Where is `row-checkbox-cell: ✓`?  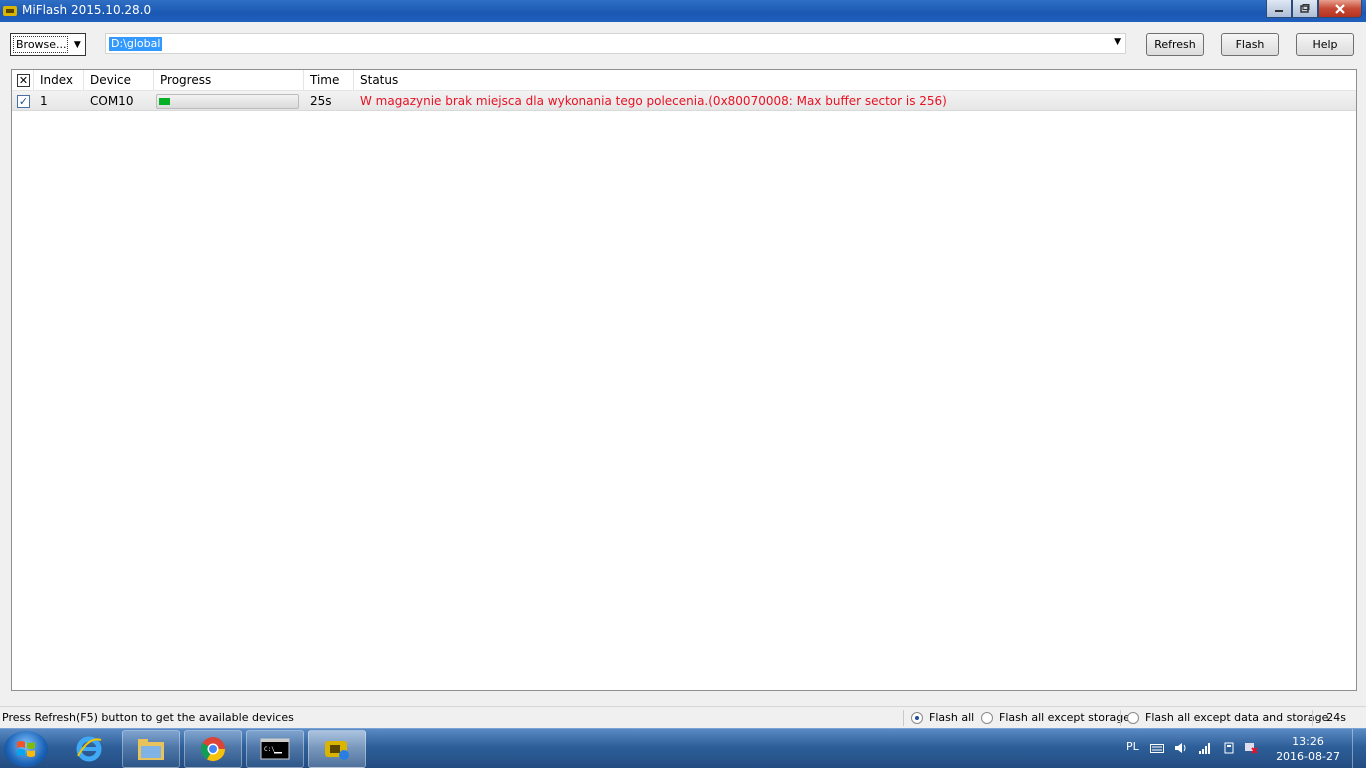 row-checkbox-cell: ✓ is located at coordinates (23, 101).